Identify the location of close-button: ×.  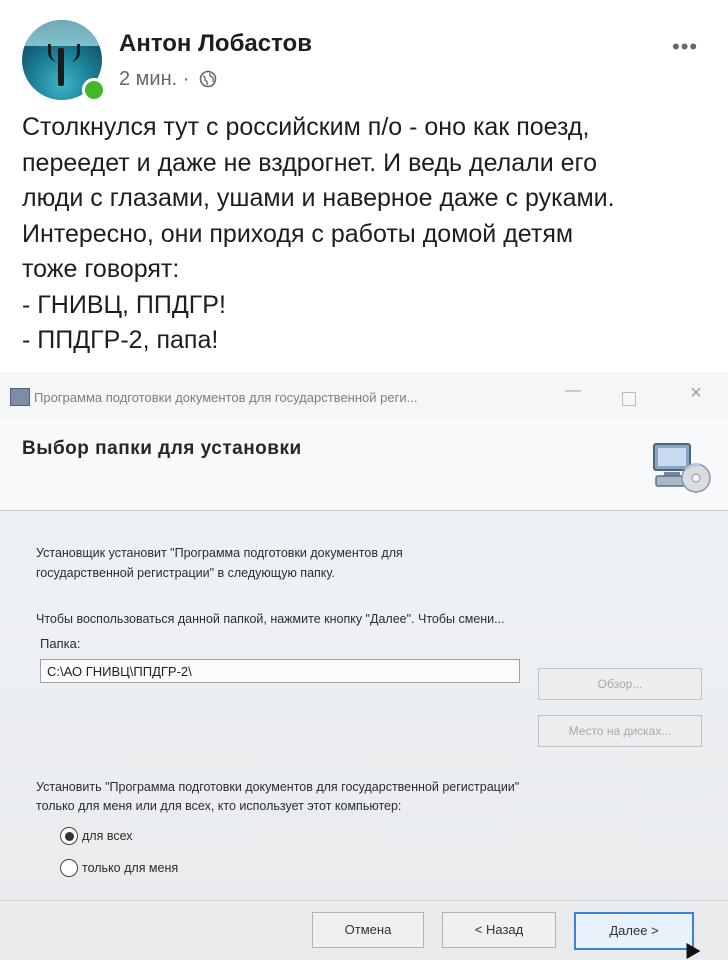
(696, 395).